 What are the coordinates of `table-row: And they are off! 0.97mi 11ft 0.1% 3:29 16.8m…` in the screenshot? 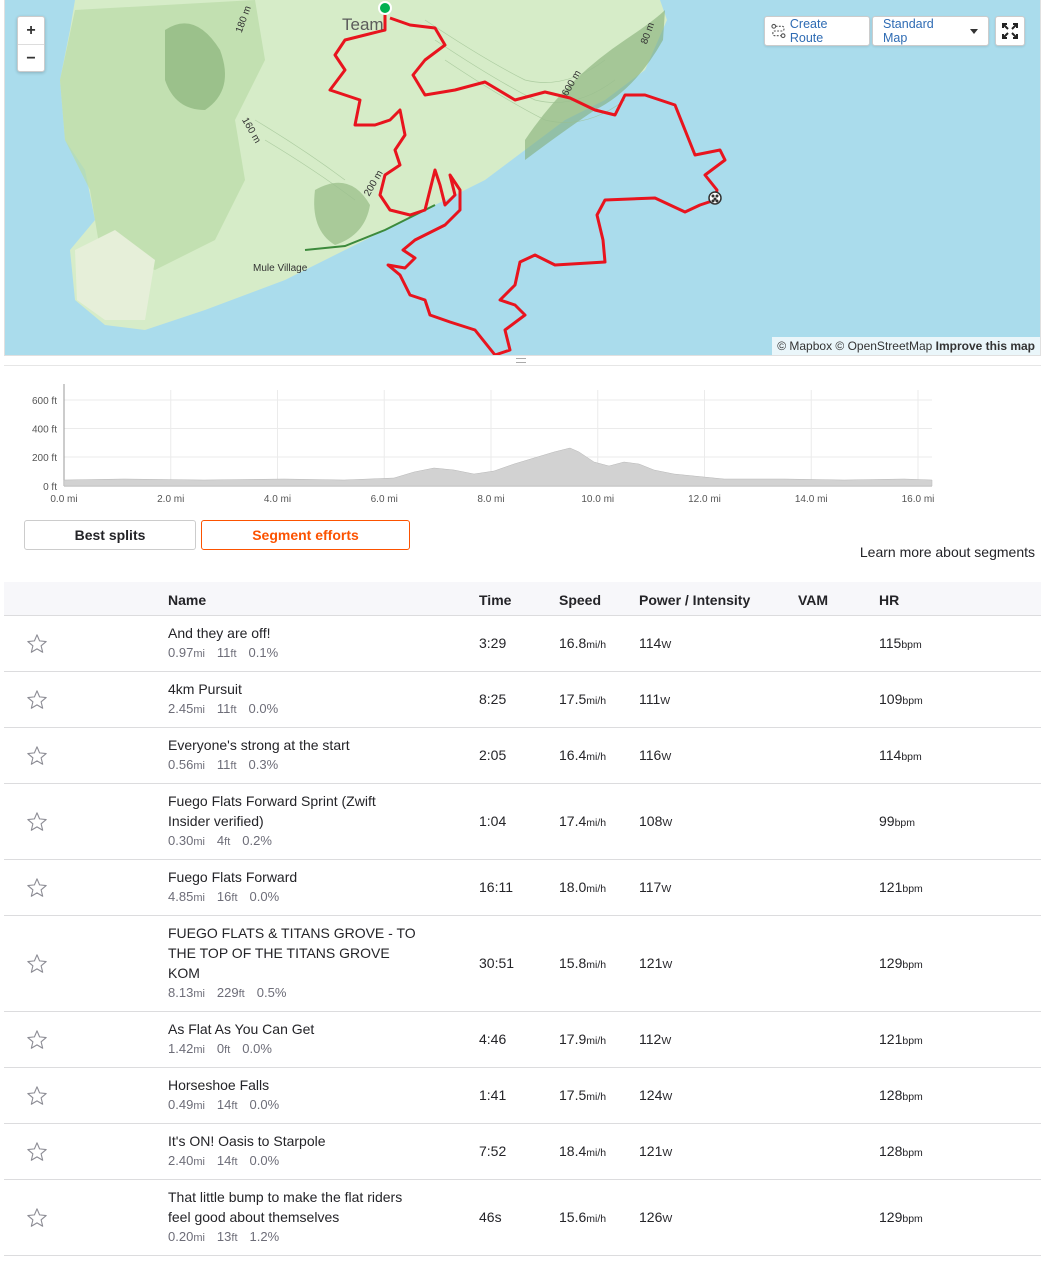 It's located at (522, 644).